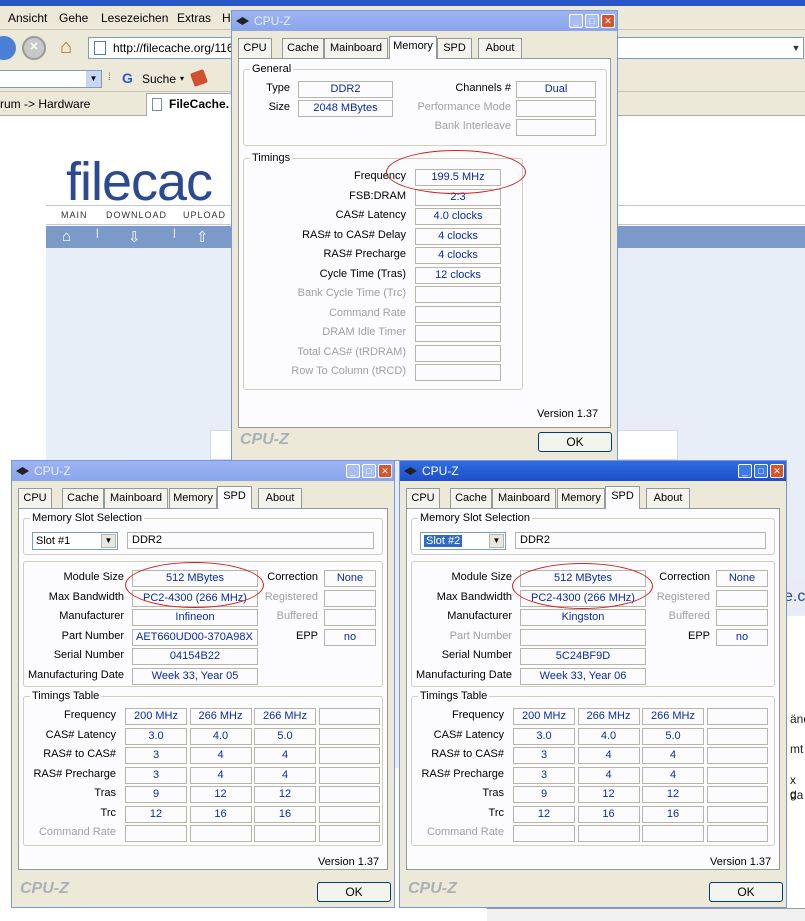 This screenshot has height=921, width=805. I want to click on forward-icon, so click(8, 48).